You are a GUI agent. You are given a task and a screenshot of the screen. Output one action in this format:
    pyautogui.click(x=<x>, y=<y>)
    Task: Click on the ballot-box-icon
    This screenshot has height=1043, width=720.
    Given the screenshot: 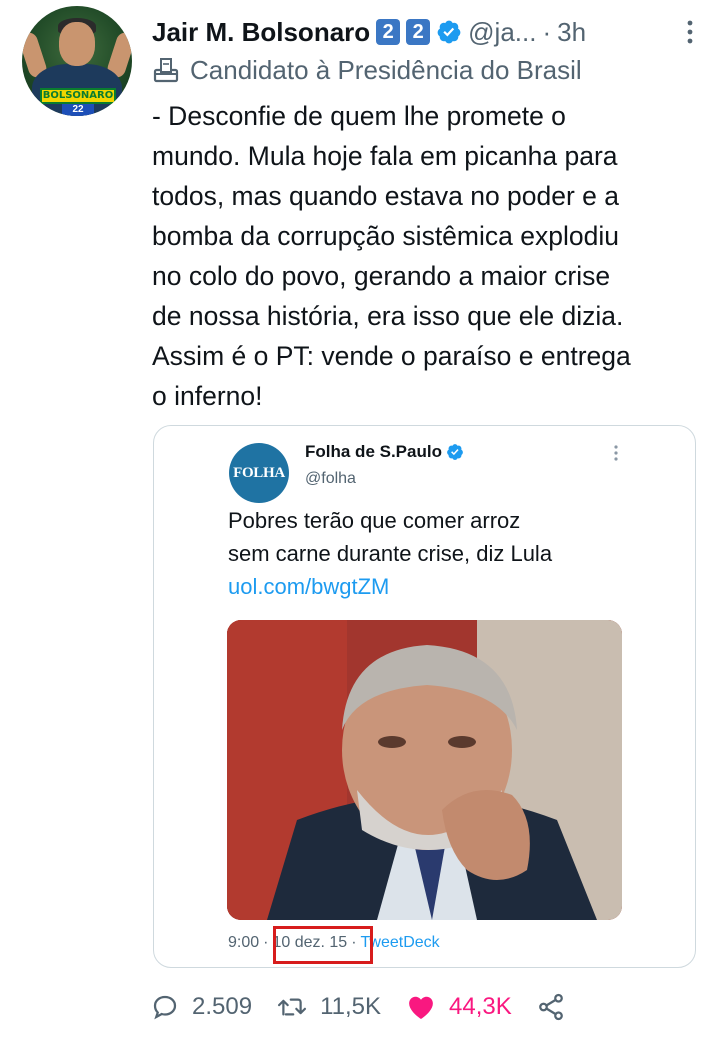 What is the action you would take?
    pyautogui.click(x=166, y=70)
    